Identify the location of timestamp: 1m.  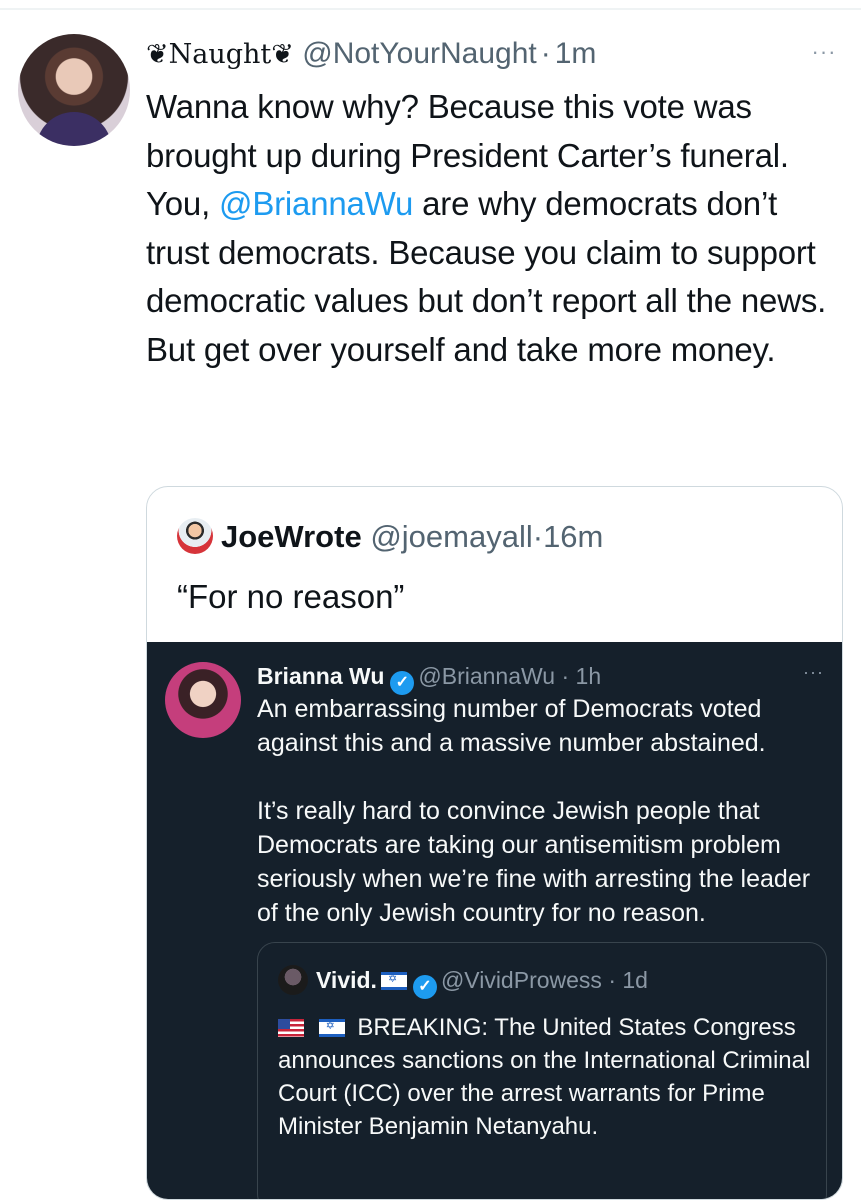
(576, 53).